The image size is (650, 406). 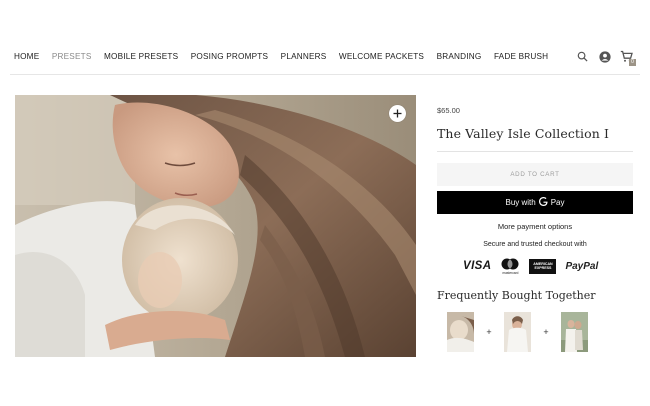 I want to click on nav-item-welcome-packets: WELCOME PACKETS, so click(x=381, y=56).